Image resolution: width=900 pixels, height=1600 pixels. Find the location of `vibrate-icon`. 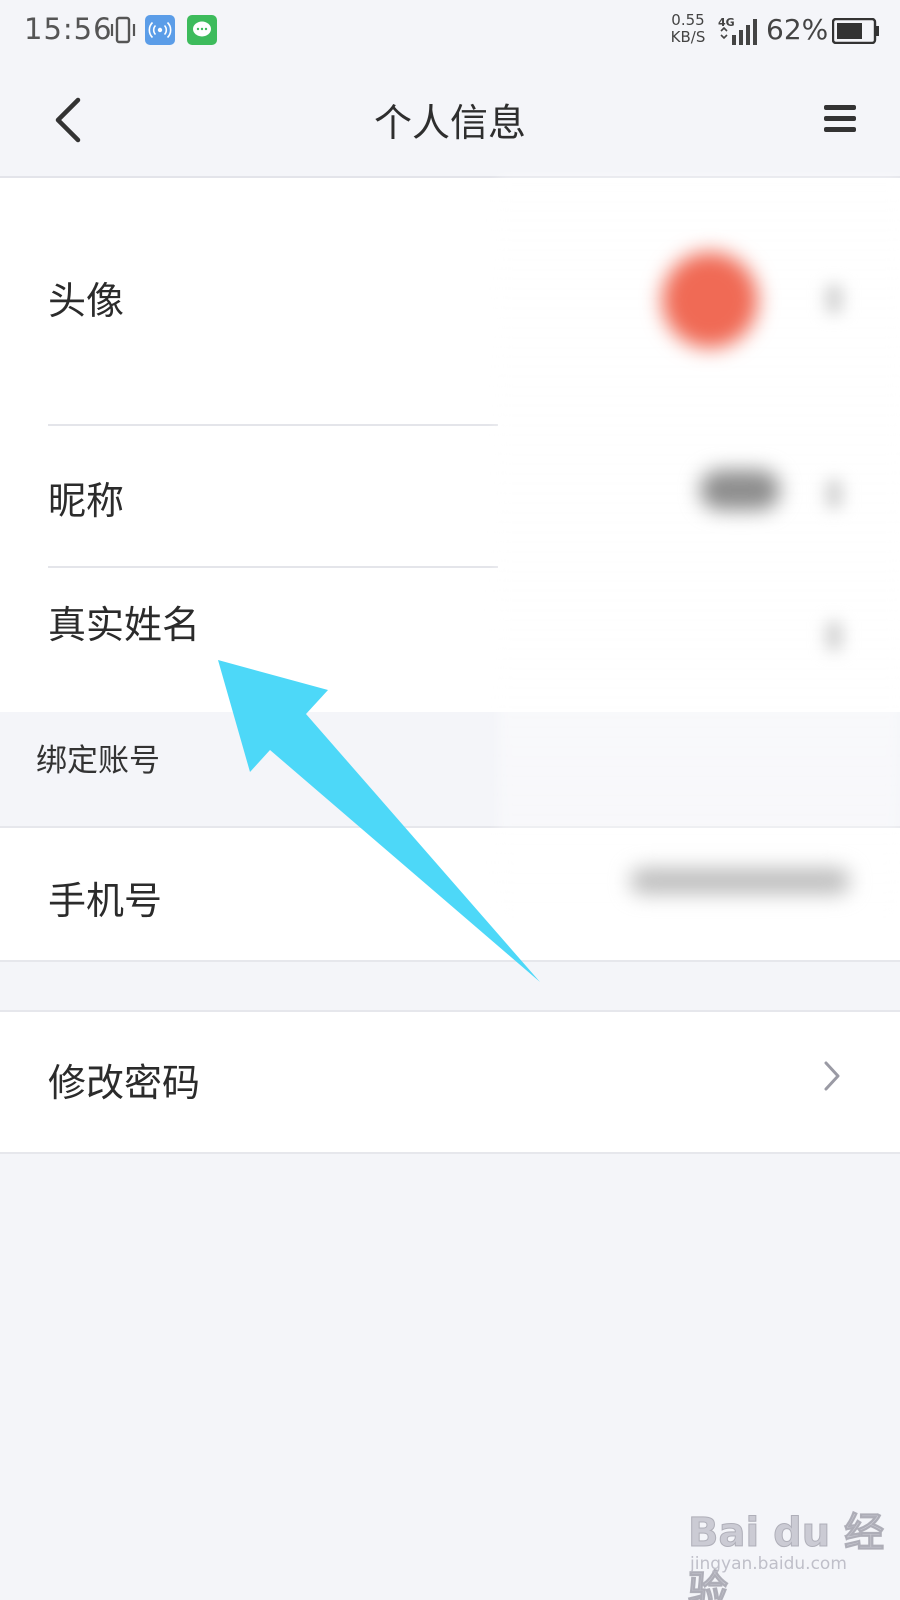

vibrate-icon is located at coordinates (123, 30).